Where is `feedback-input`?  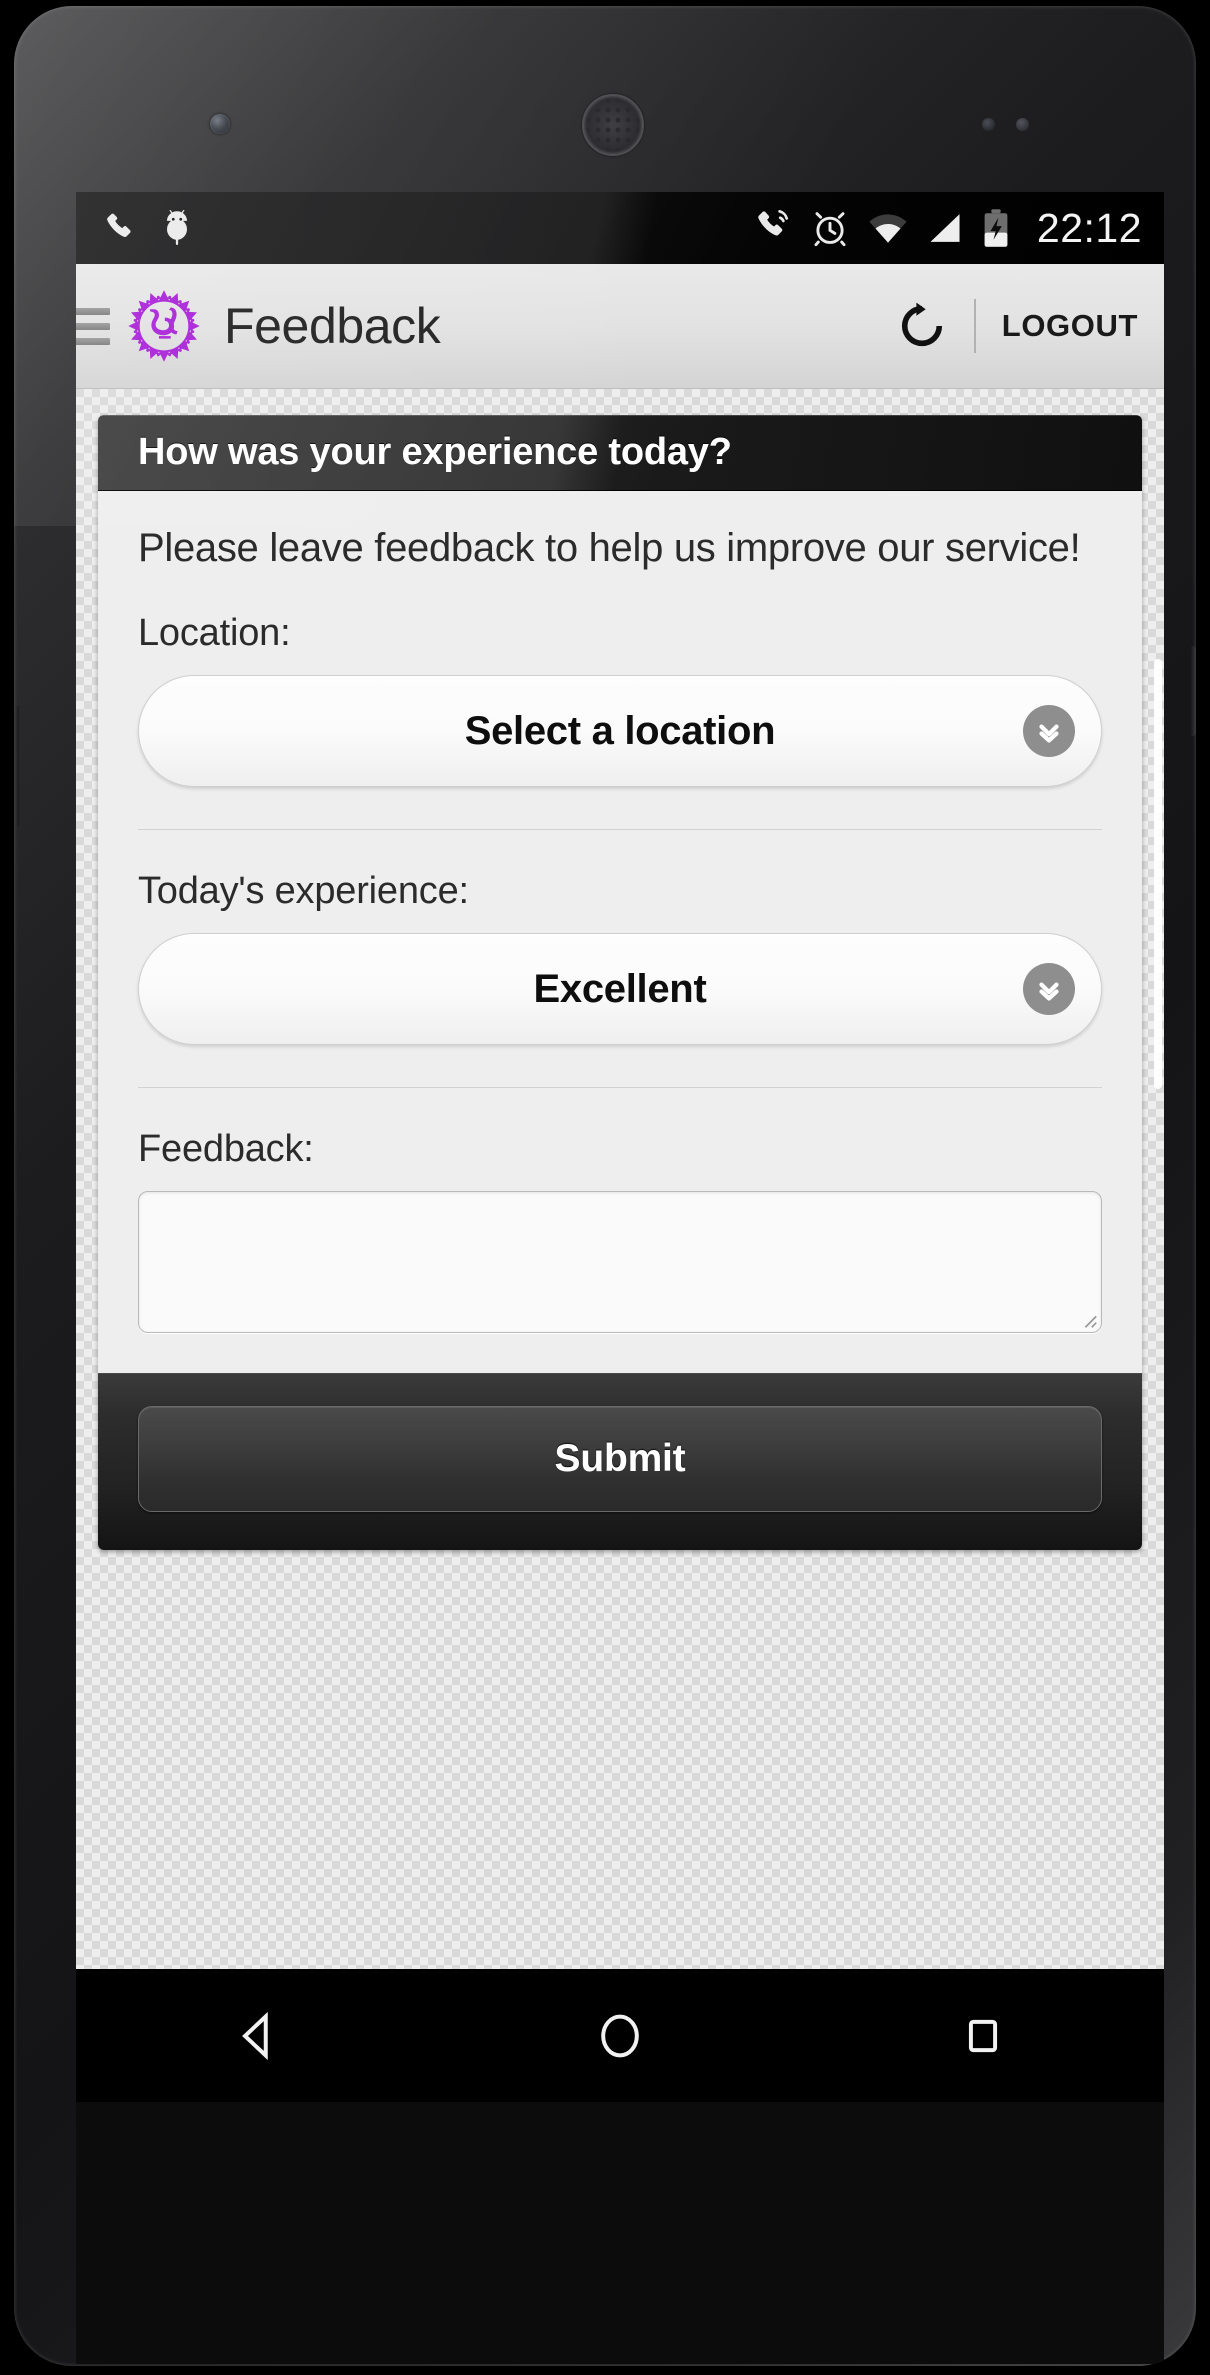
feedback-input is located at coordinates (620, 1262).